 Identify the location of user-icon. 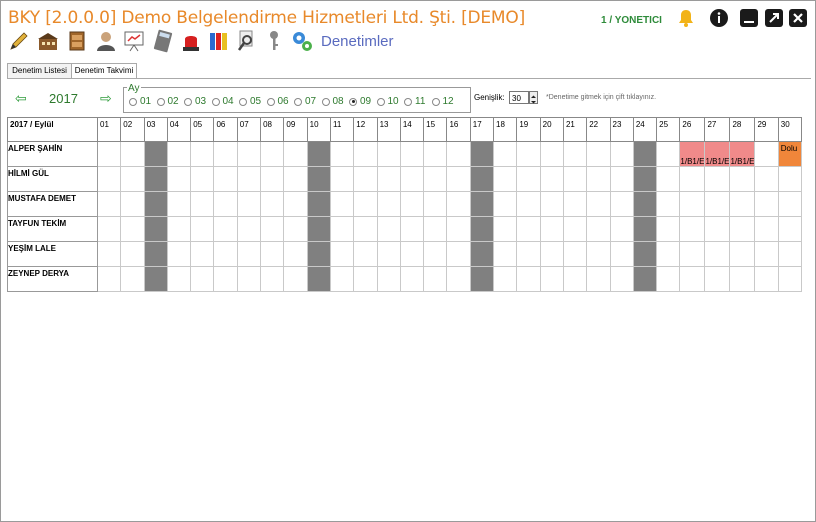
(106, 41).